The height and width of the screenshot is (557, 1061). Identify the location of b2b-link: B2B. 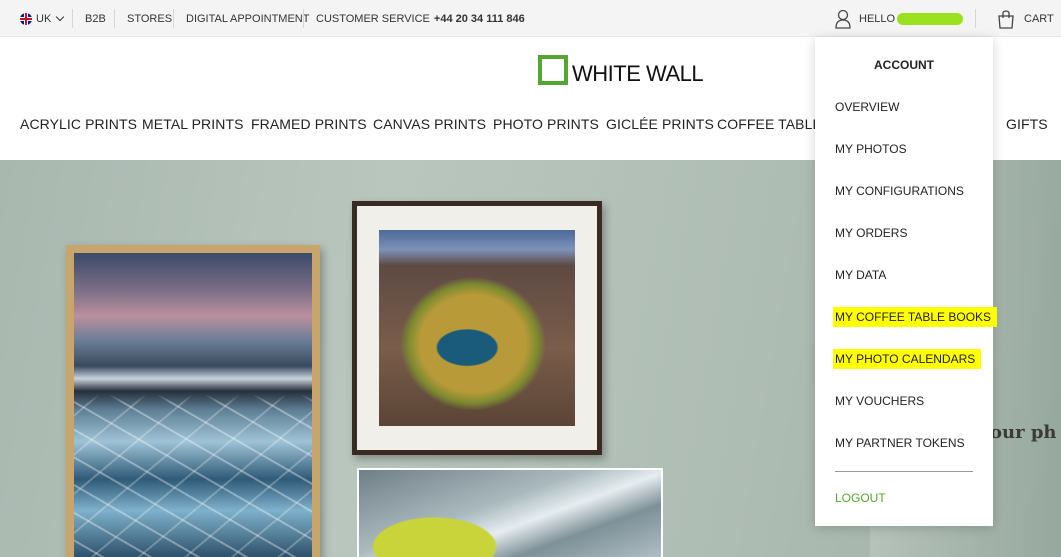
(95, 18).